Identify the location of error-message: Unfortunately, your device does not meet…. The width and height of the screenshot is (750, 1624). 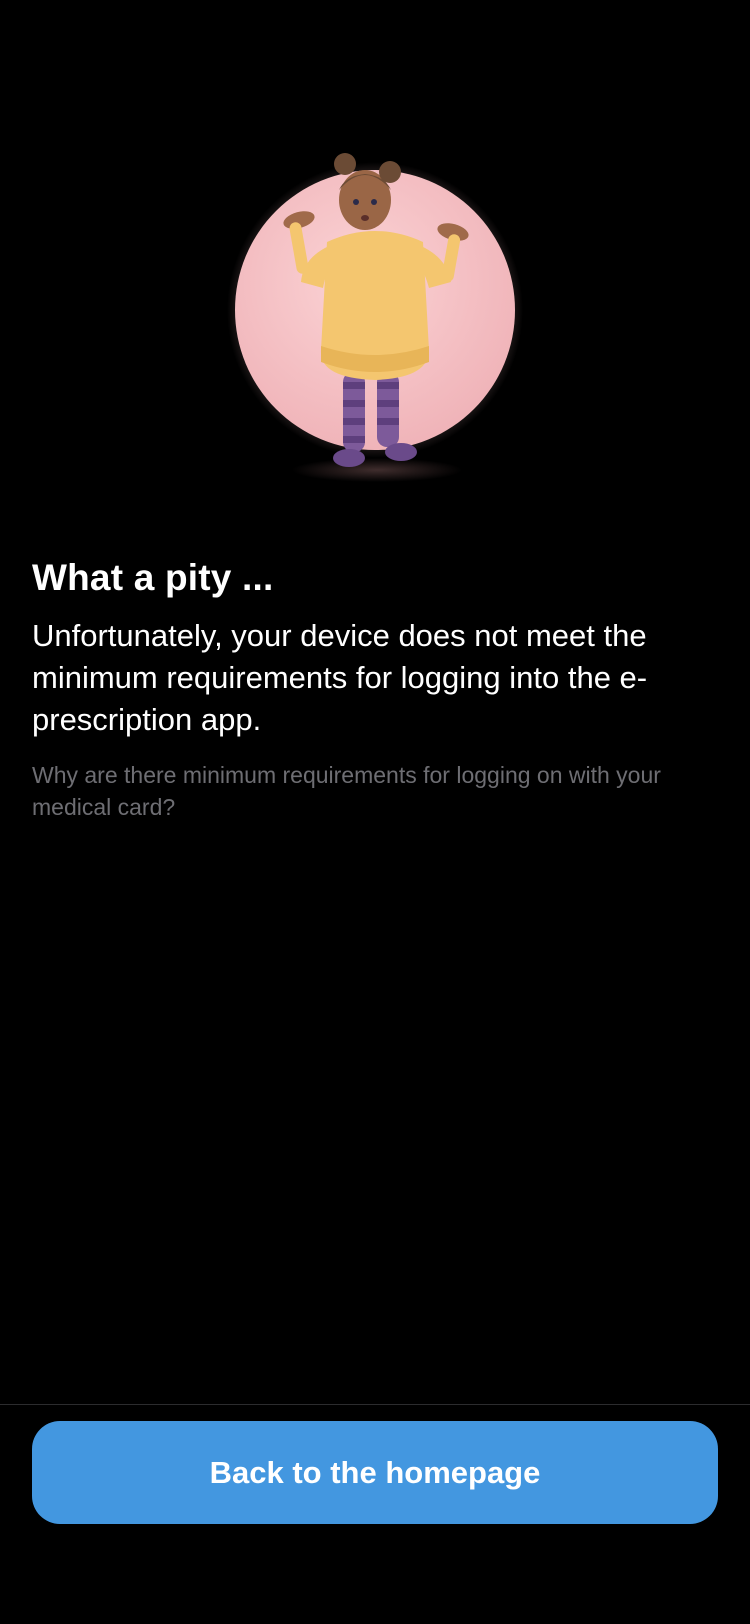
(340, 677).